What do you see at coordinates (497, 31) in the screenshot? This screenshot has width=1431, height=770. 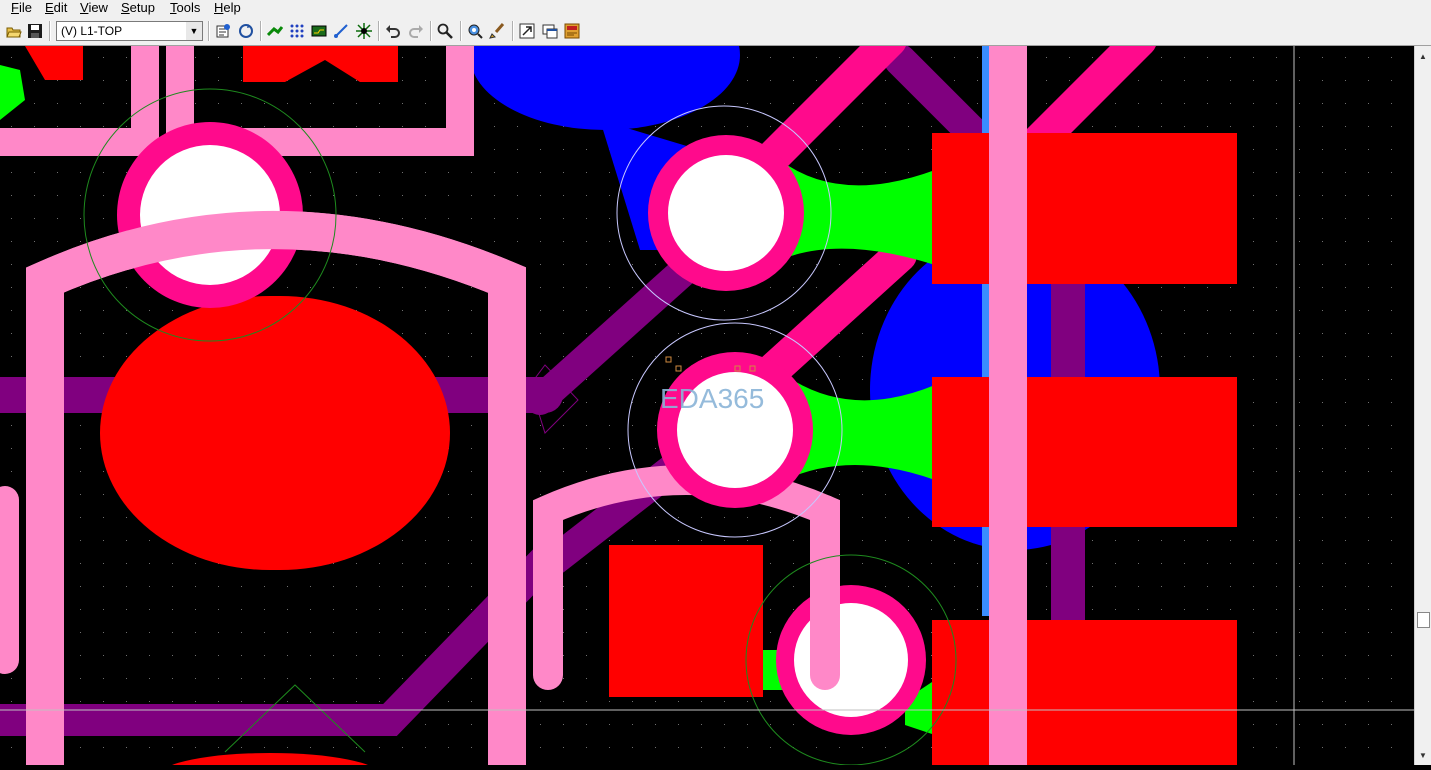 I see `brush-icon` at bounding box center [497, 31].